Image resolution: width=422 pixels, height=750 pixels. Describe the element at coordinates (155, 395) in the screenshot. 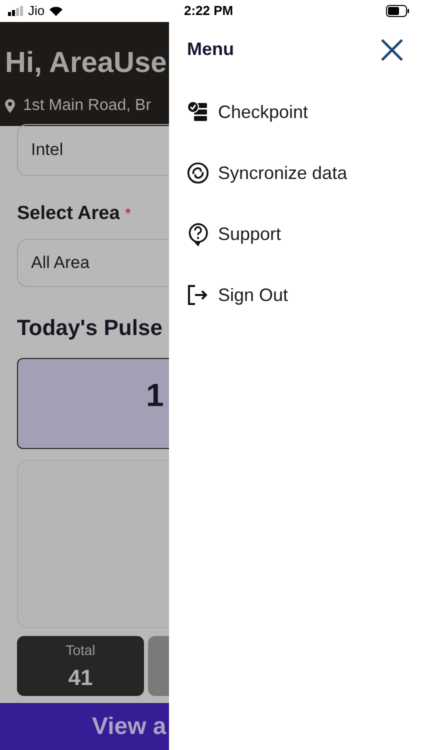

I see `pulse-value: 1` at that location.